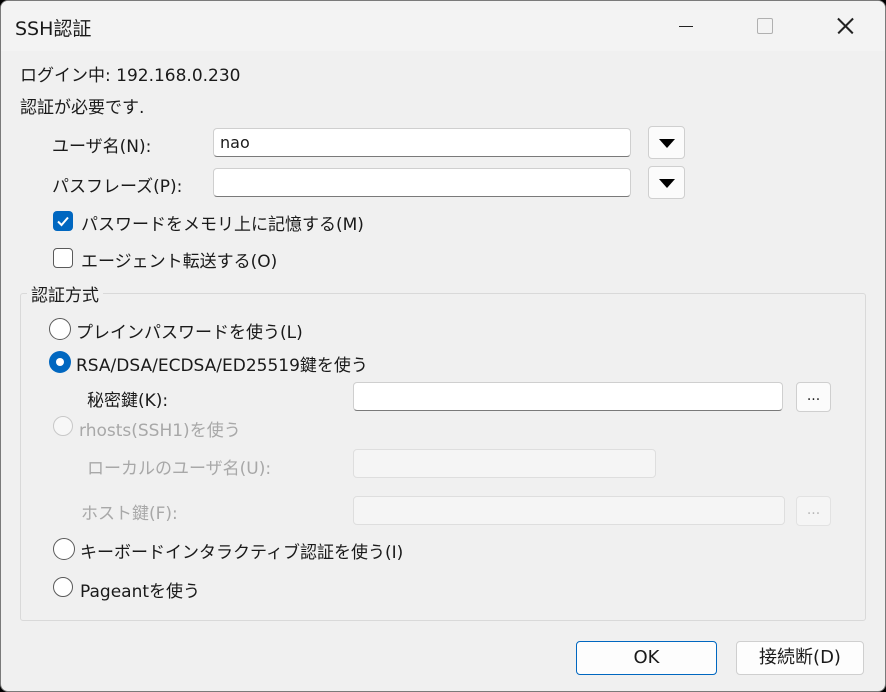  I want to click on username-input, so click(422, 142).